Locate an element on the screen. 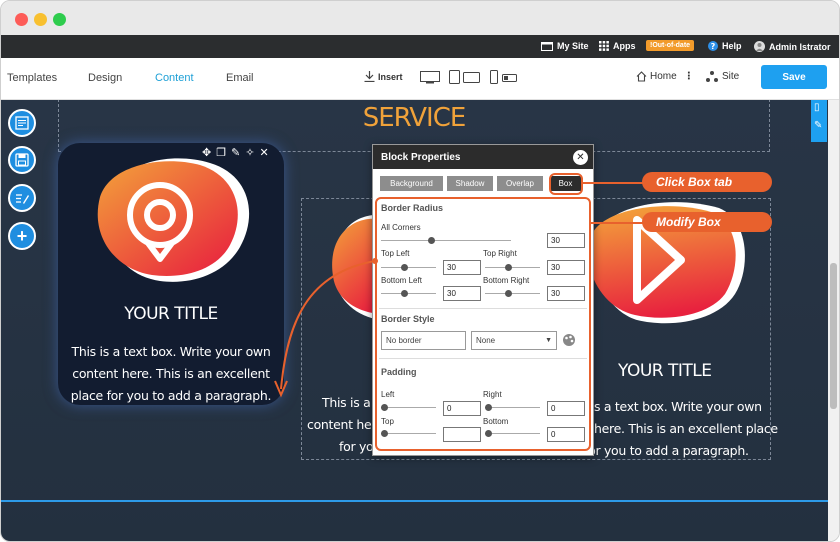  tab-shadow: Shadow is located at coordinates (470, 183).